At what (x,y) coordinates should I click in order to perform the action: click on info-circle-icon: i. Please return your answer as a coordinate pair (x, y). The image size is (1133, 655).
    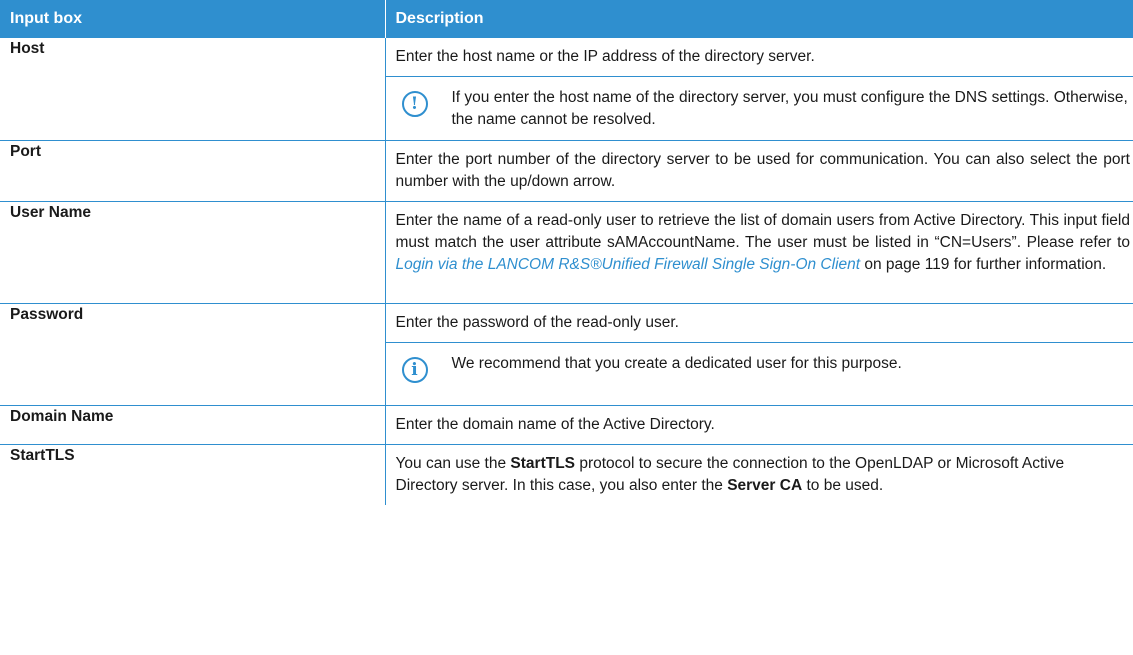
    Looking at the image, I should click on (414, 370).